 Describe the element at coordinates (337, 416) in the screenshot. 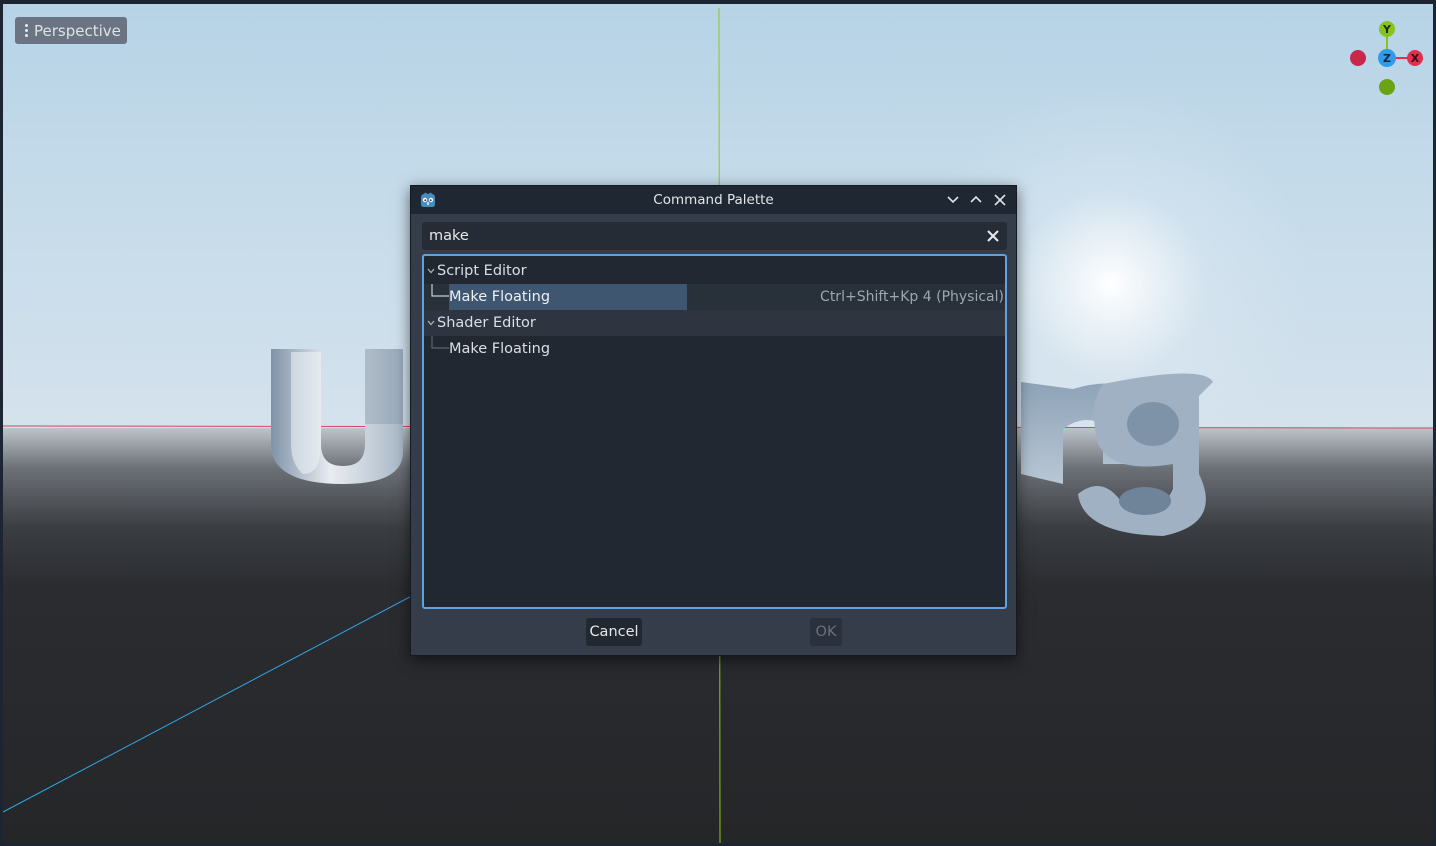

I see `3d-text-left` at that location.